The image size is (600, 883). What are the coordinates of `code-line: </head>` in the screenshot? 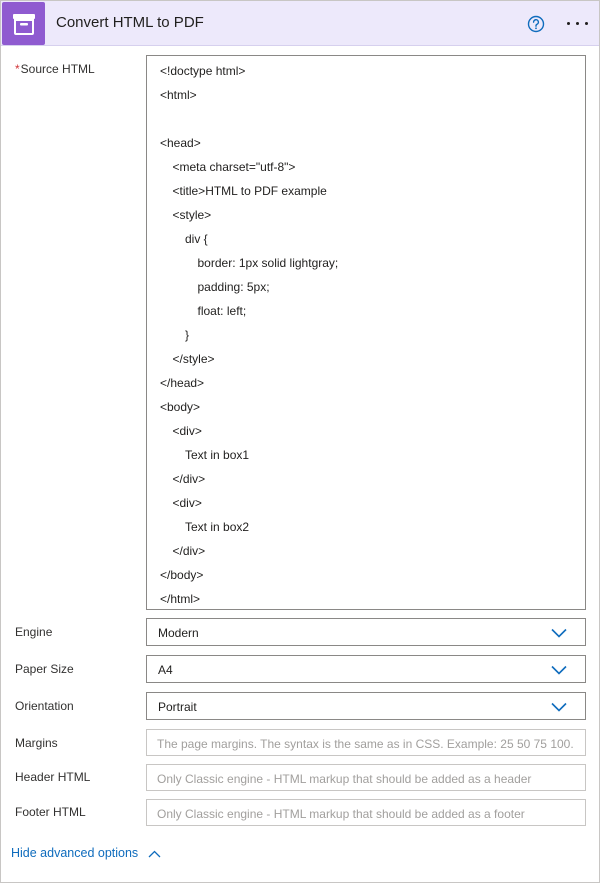 It's located at (182, 383).